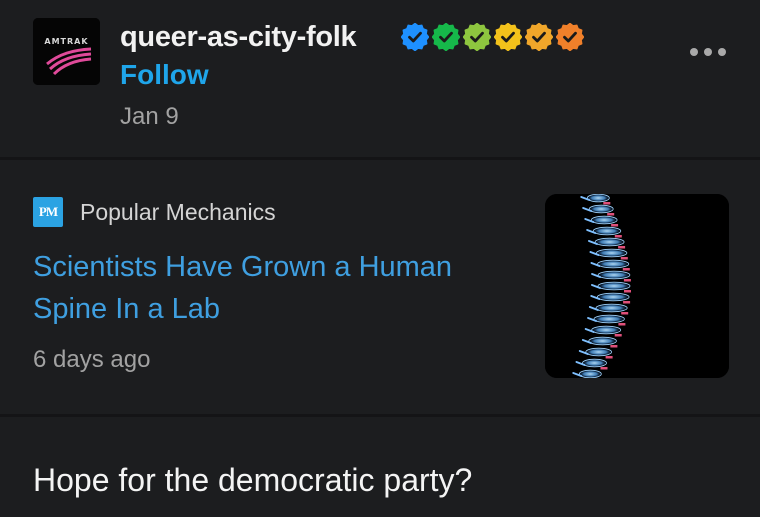 The width and height of the screenshot is (760, 517). Describe the element at coordinates (492, 37) in the screenshot. I see `verified-badges` at that location.